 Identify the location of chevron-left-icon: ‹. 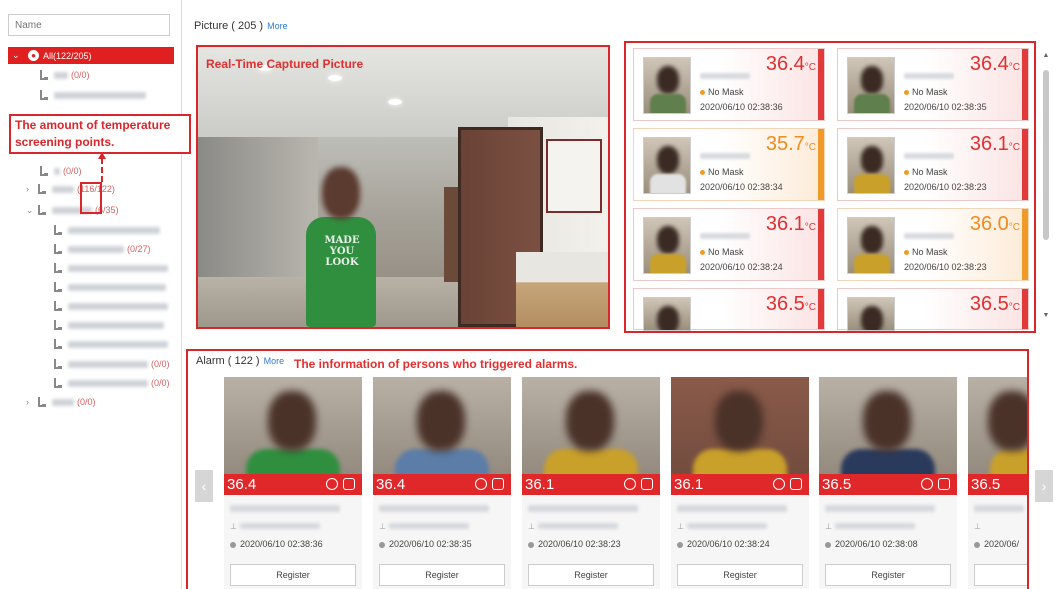
(204, 486).